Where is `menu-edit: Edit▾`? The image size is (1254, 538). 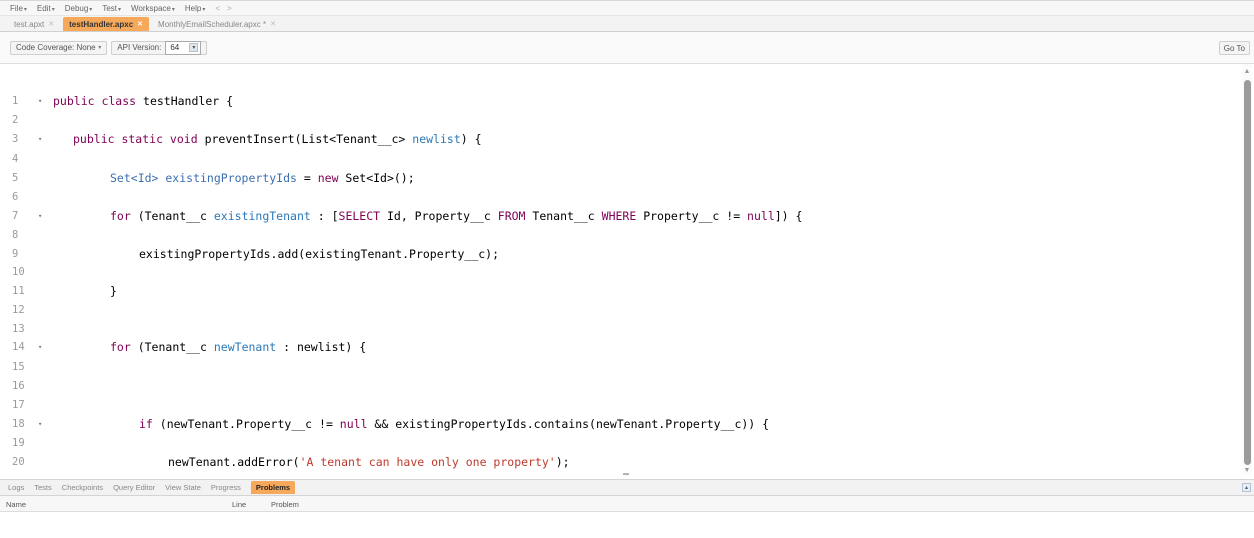 menu-edit: Edit▾ is located at coordinates (46, 8).